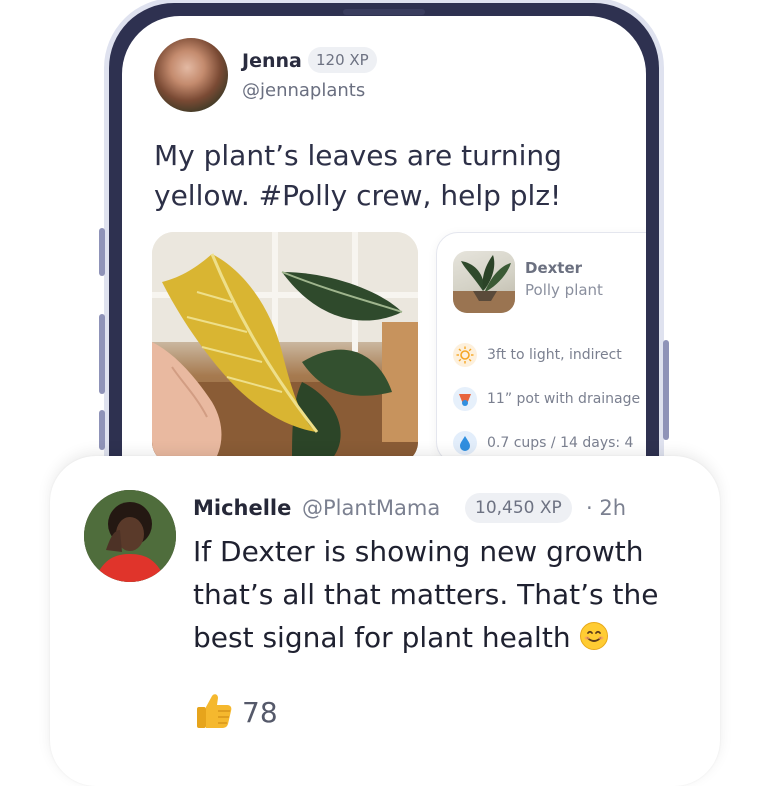 Image resolution: width=768 pixels, height=786 pixels. What do you see at coordinates (560, 443) in the screenshot?
I see `care-water-text: 0.7 cups / 14 days: 4` at bounding box center [560, 443].